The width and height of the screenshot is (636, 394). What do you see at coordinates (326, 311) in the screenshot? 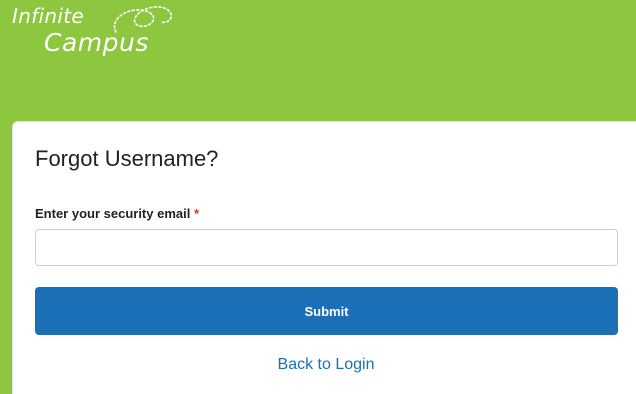
I see `submit-button: Submit` at bounding box center [326, 311].